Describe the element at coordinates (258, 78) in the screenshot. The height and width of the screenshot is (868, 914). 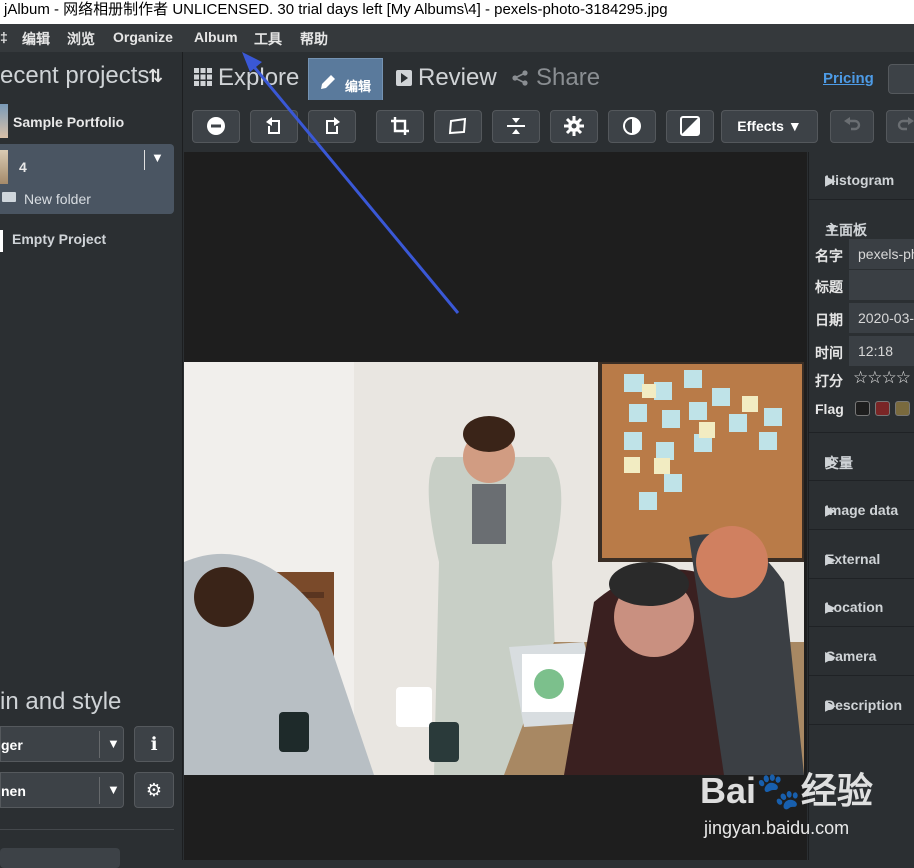
I see `tab-explore: Explore` at that location.